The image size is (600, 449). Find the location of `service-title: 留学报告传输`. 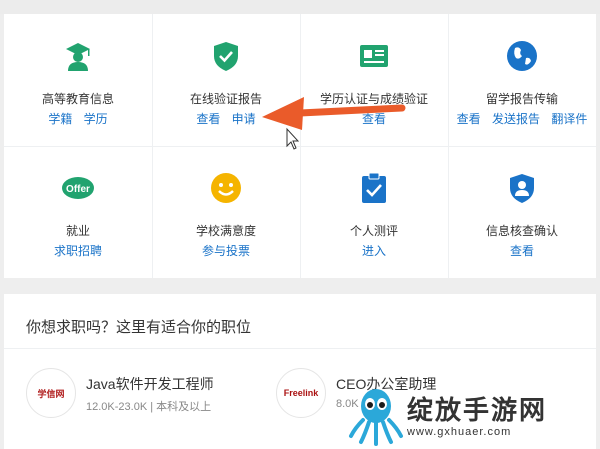

service-title: 留学报告传输 is located at coordinates (521, 99).